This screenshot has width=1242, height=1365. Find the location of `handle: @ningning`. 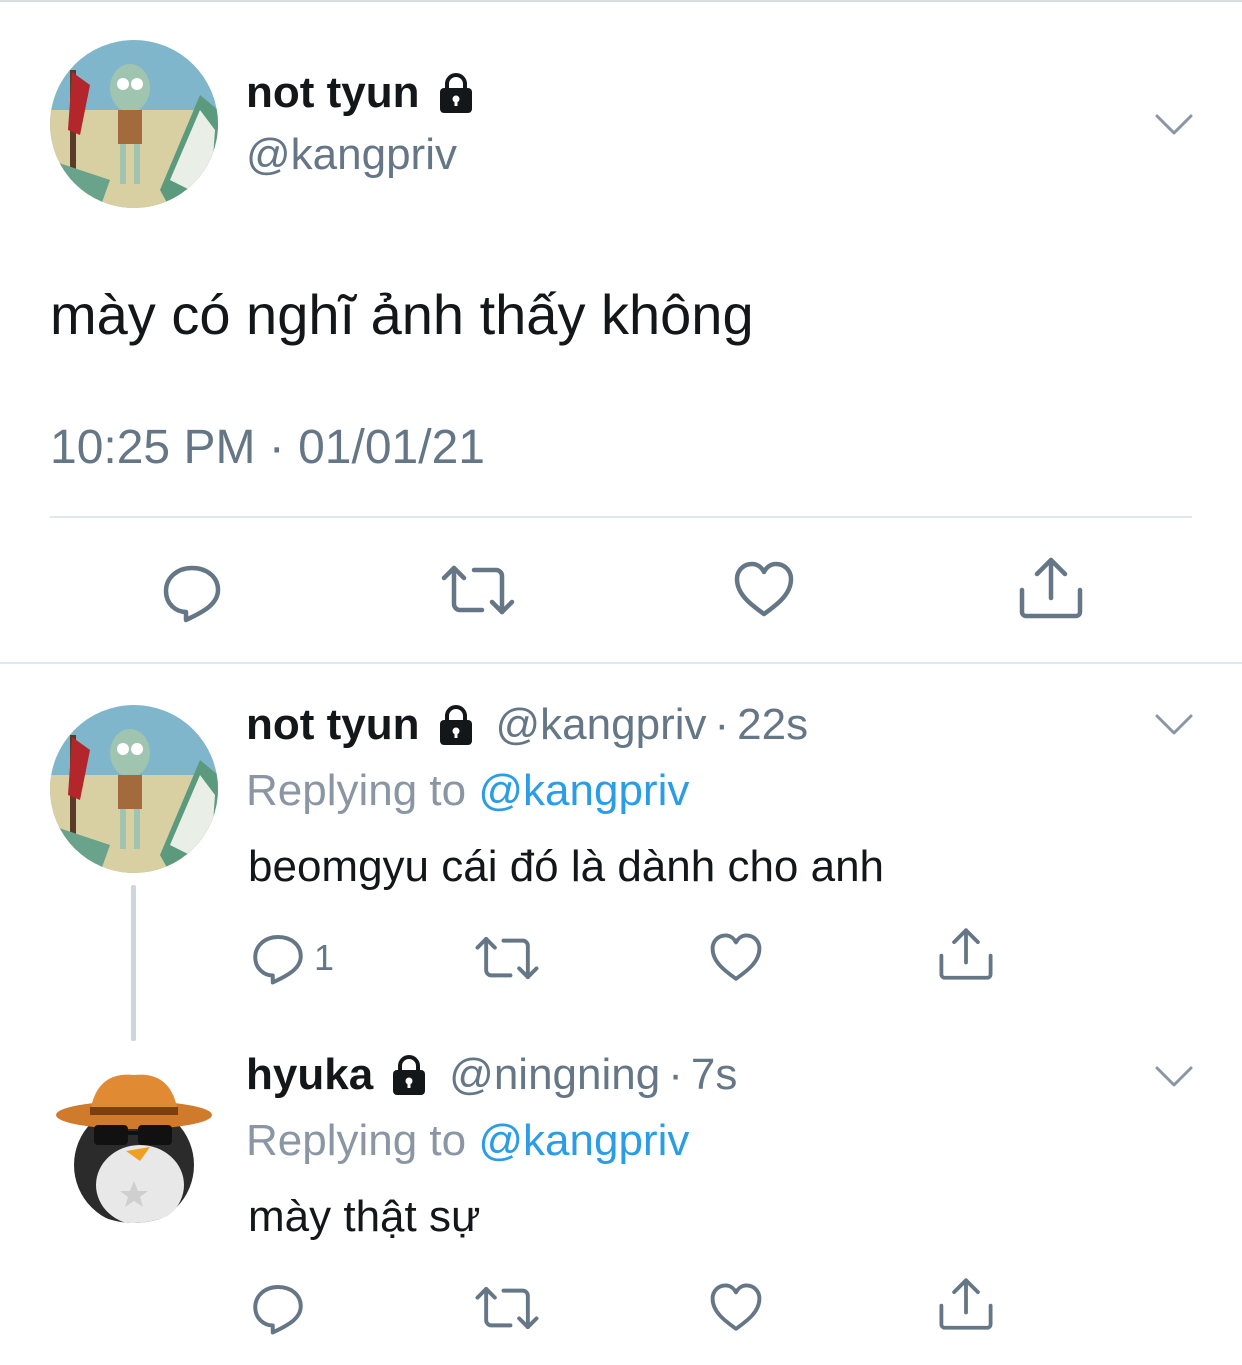

handle: @ningning is located at coordinates (554, 1075).